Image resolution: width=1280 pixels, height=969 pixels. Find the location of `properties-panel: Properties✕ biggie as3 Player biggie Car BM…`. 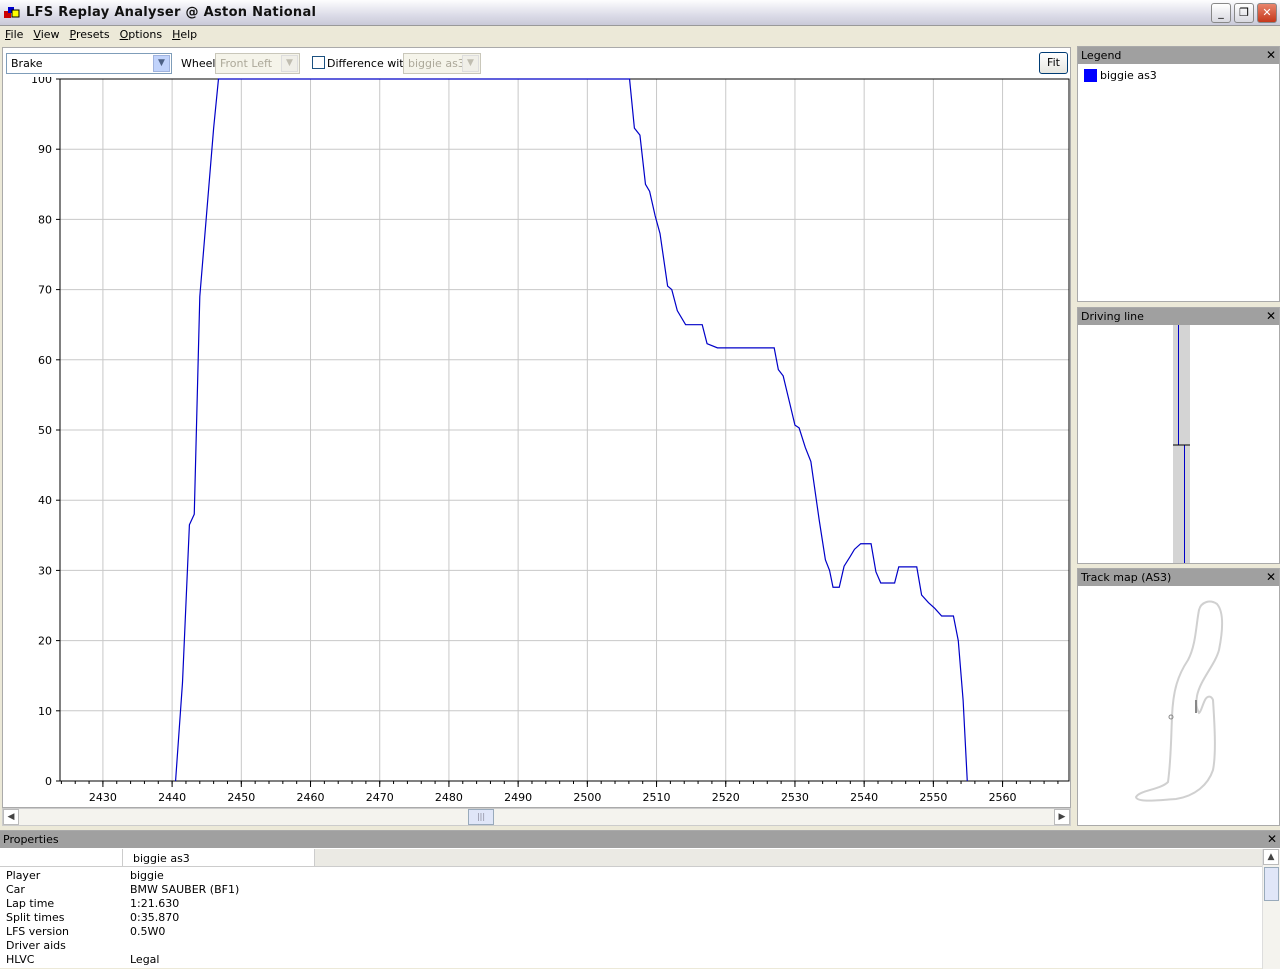

properties-panel: Properties✕ biggie as3 Player biggie Car BM… is located at coordinates (640, 899).